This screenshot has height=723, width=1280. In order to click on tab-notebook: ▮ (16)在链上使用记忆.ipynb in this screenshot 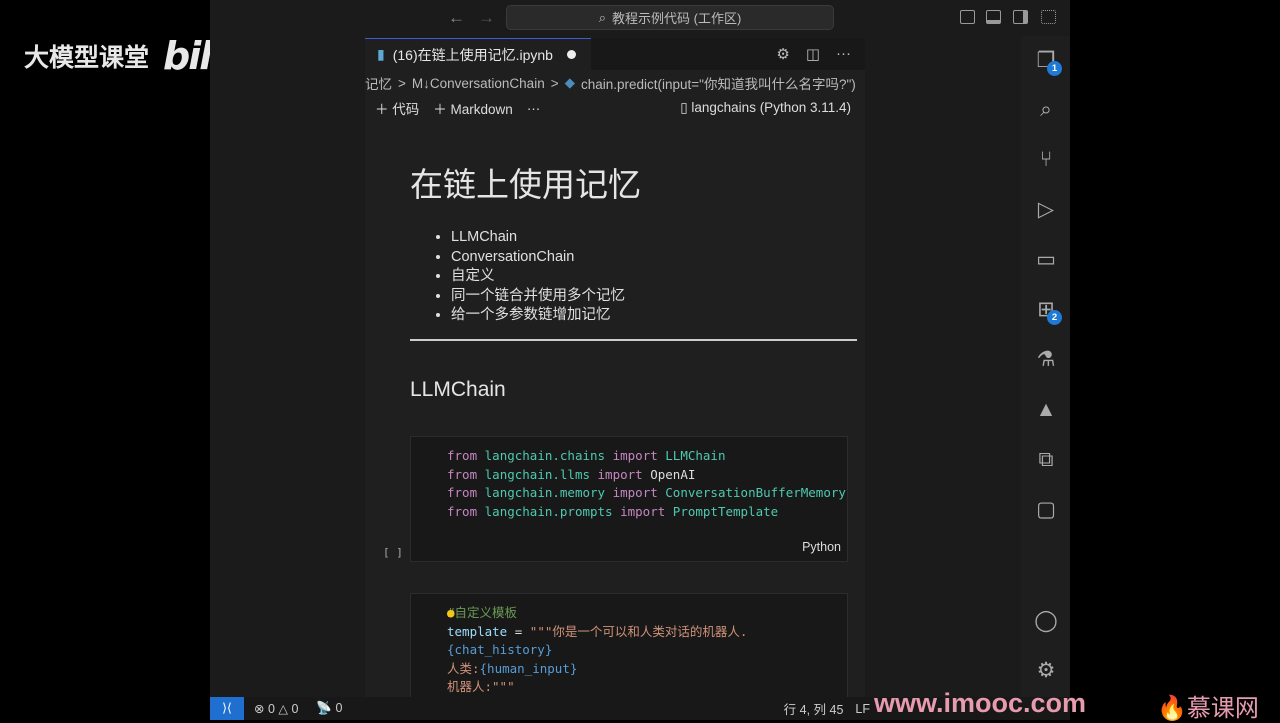, I will do `click(478, 54)`.